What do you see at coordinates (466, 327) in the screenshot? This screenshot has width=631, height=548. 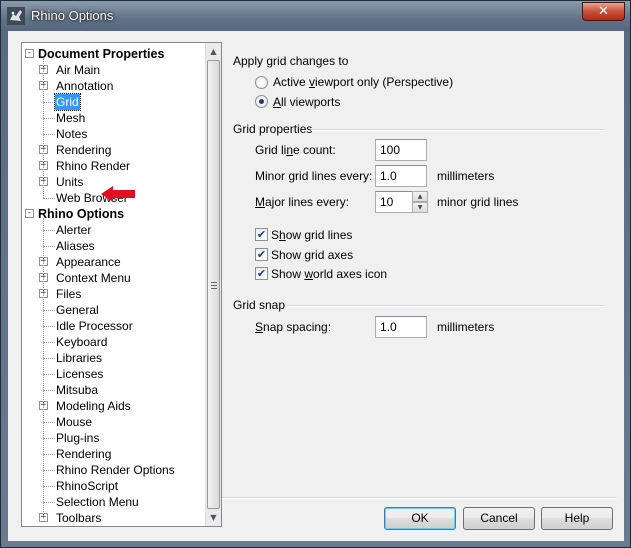 I see `snap-spacing-unit: millimeters` at bounding box center [466, 327].